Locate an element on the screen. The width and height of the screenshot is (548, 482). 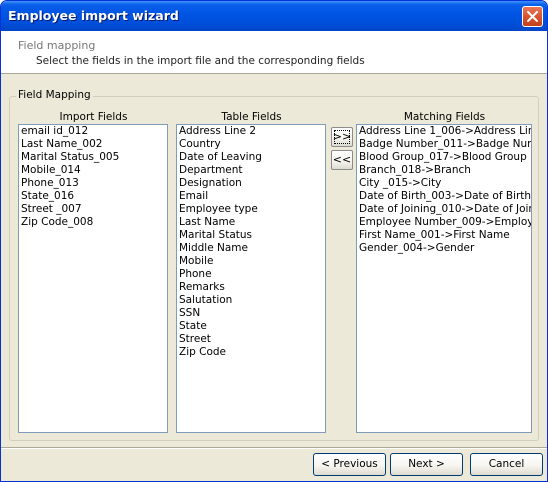
cancel-button: Cancel is located at coordinates (506, 464).